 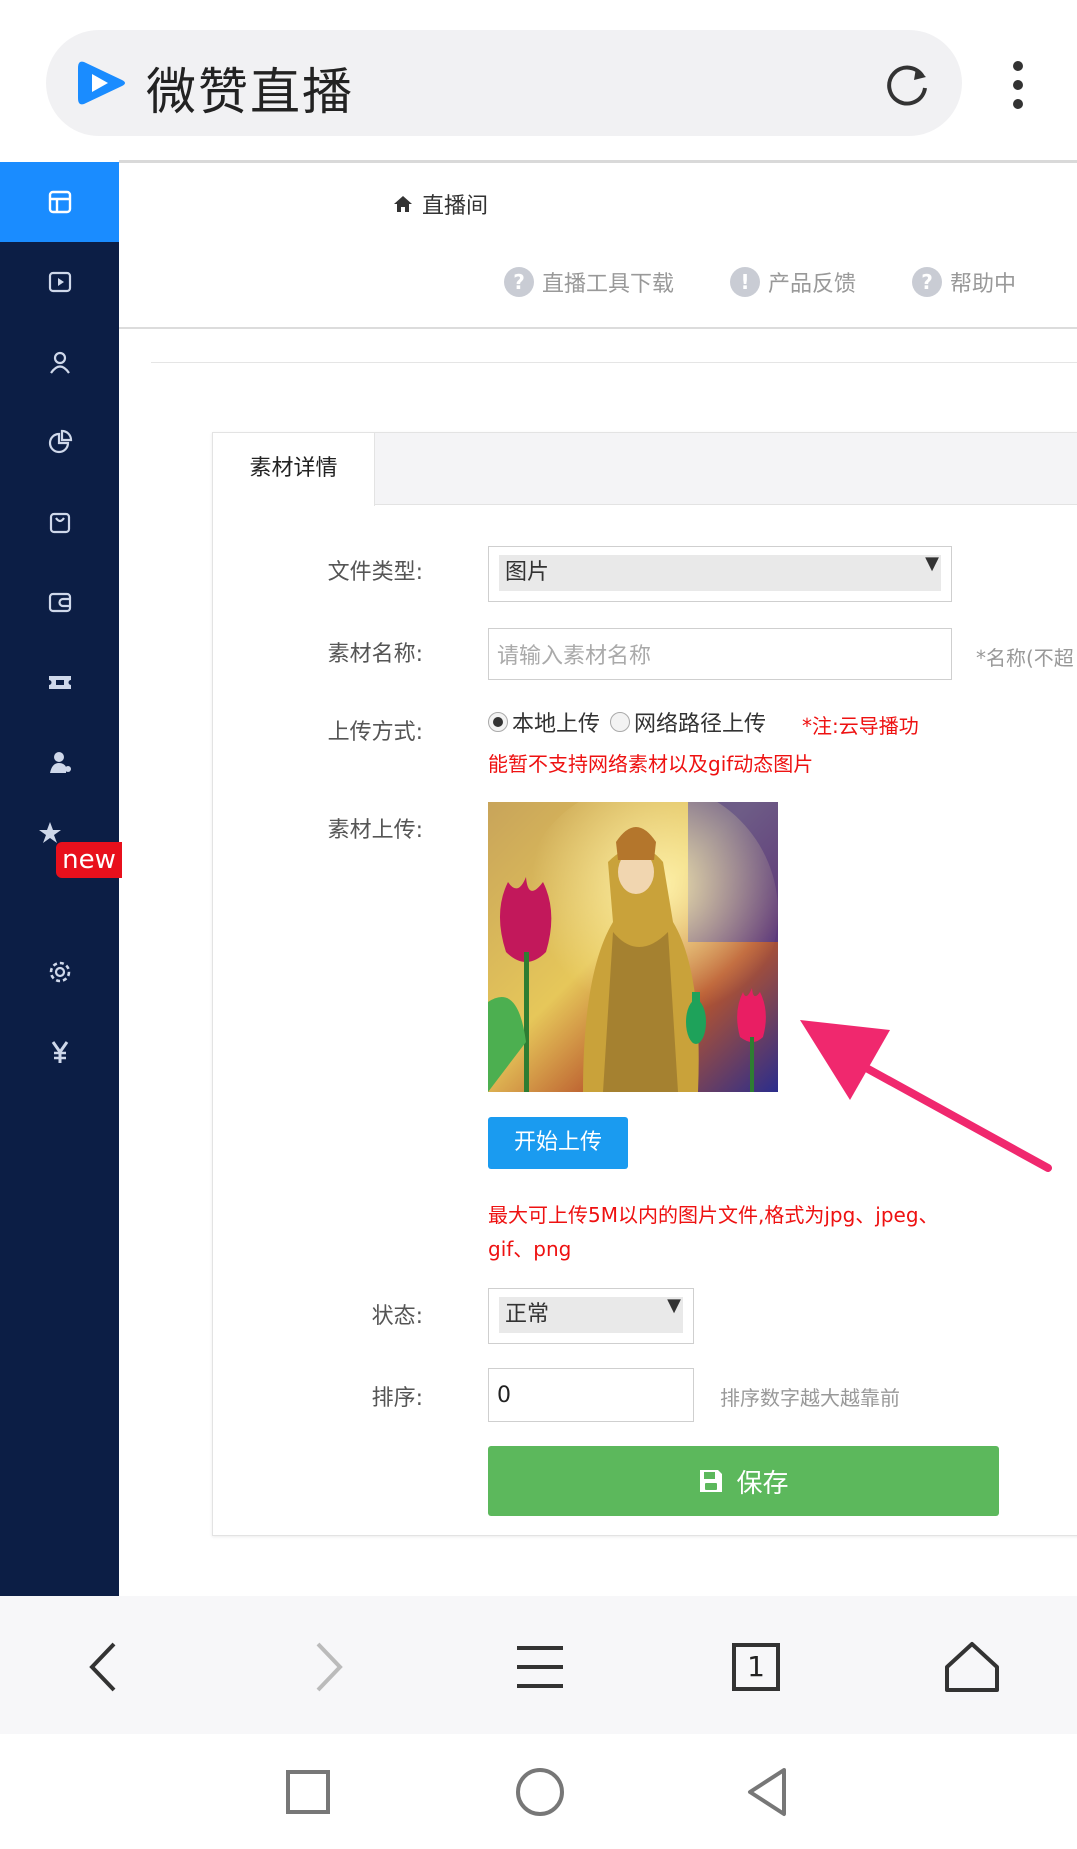 I want to click on sidebar-item-video, so click(x=59, y=282).